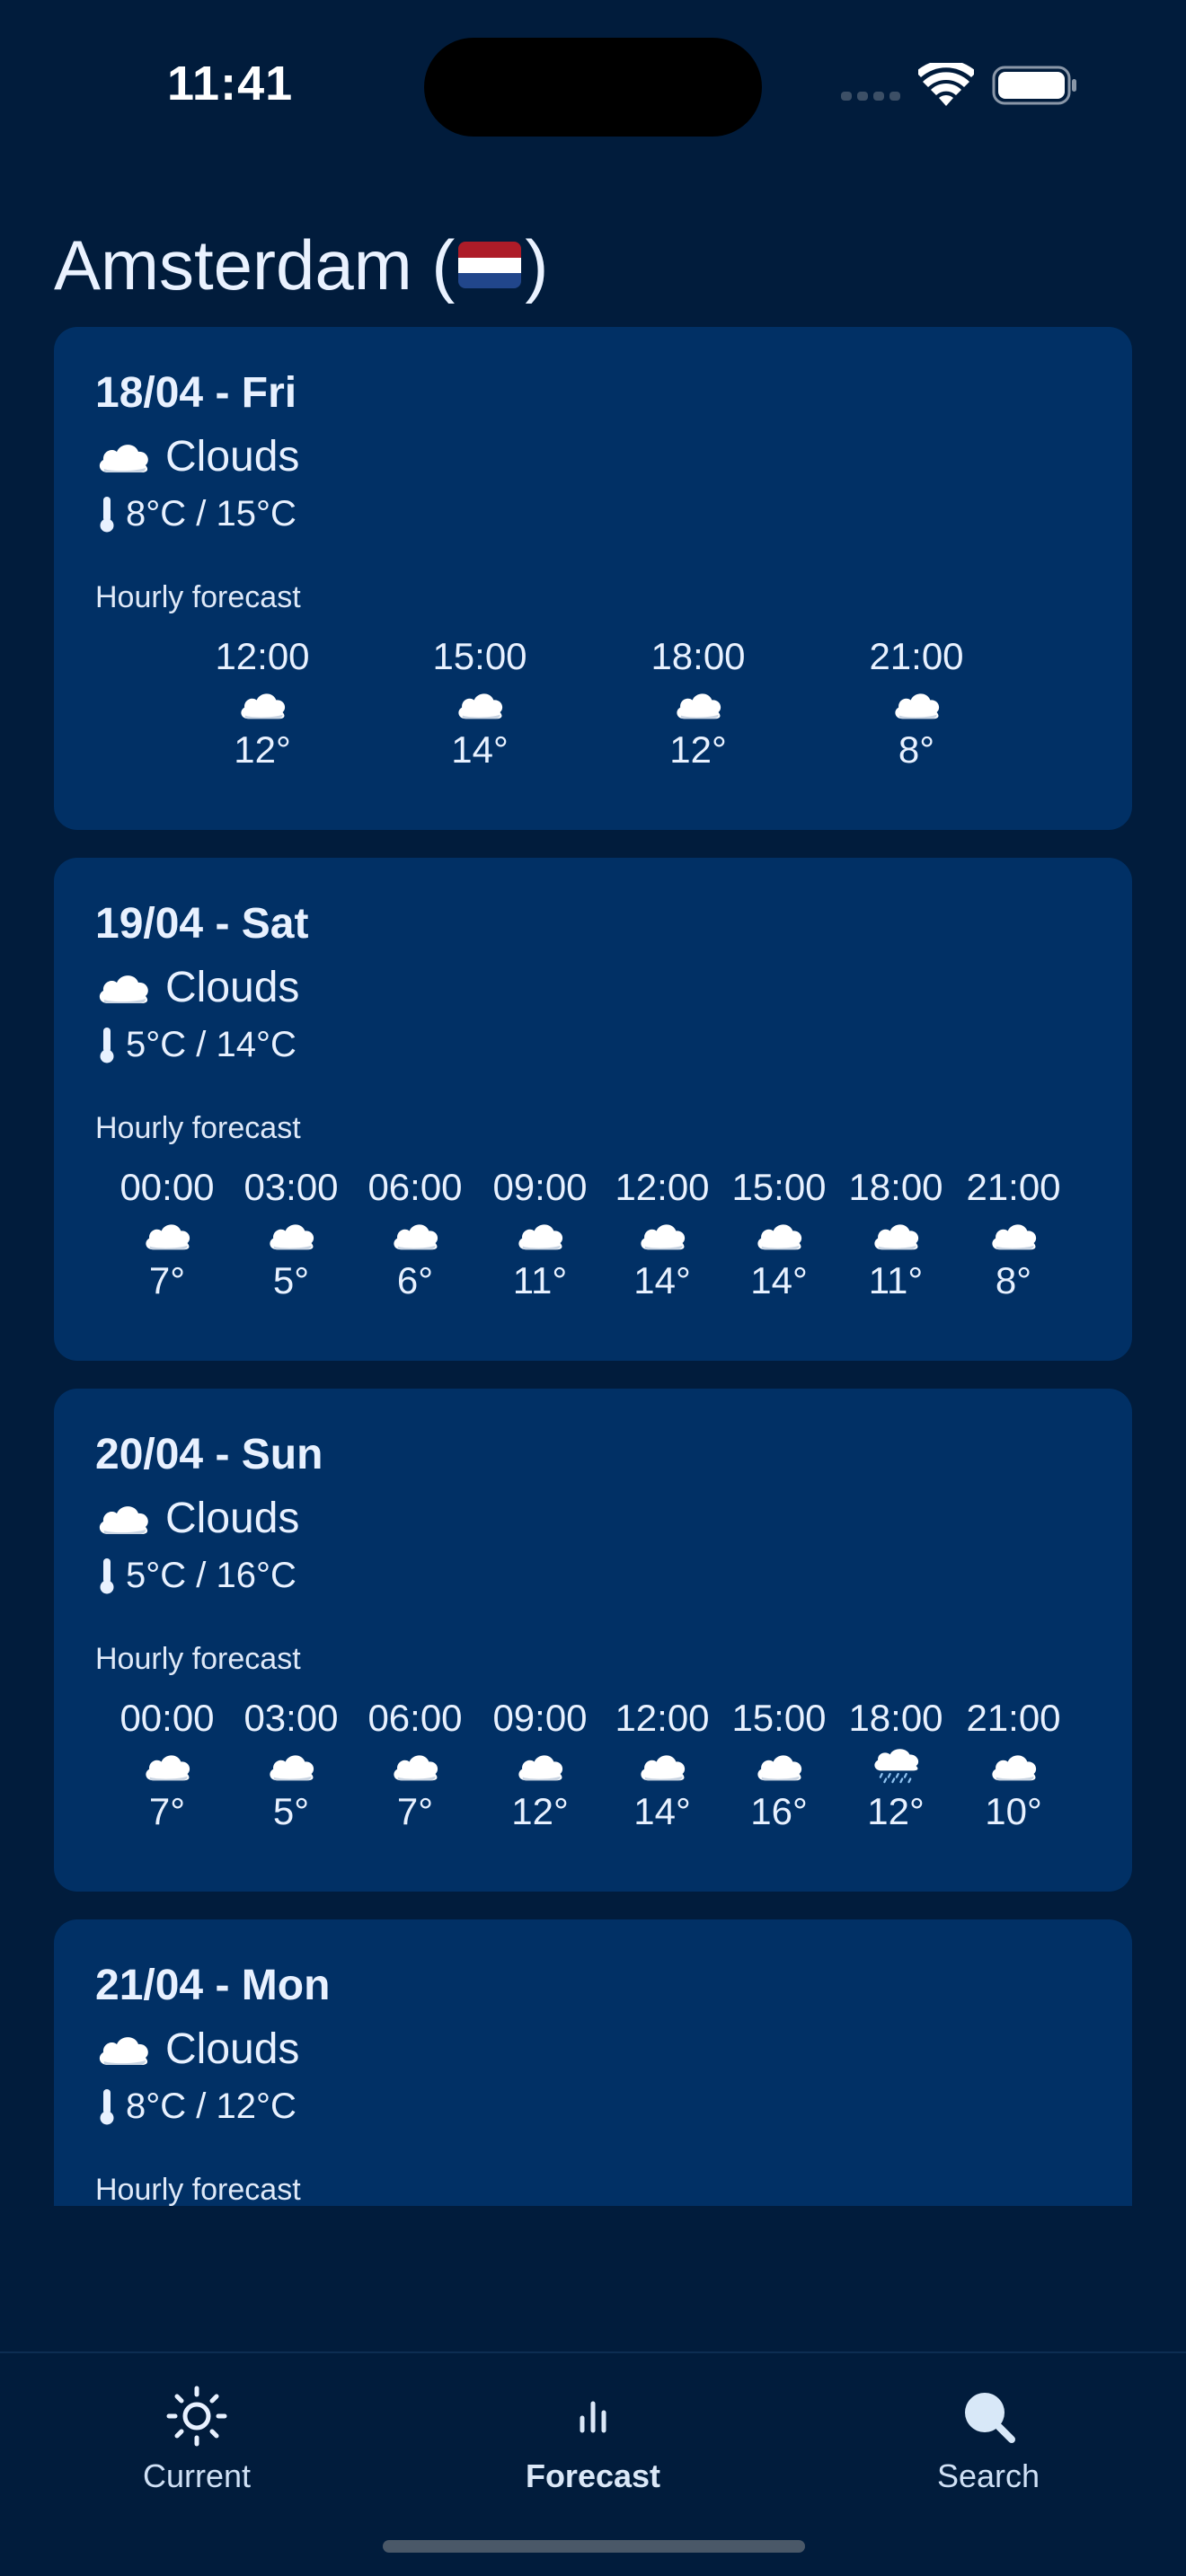  What do you see at coordinates (415, 1280) in the screenshot?
I see `hour-temperature: 6°` at bounding box center [415, 1280].